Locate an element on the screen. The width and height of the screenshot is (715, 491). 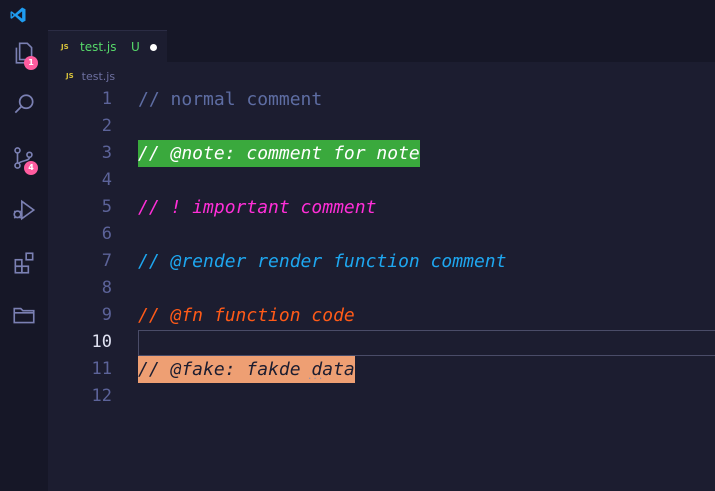
run-debug-button is located at coordinates (24, 210).